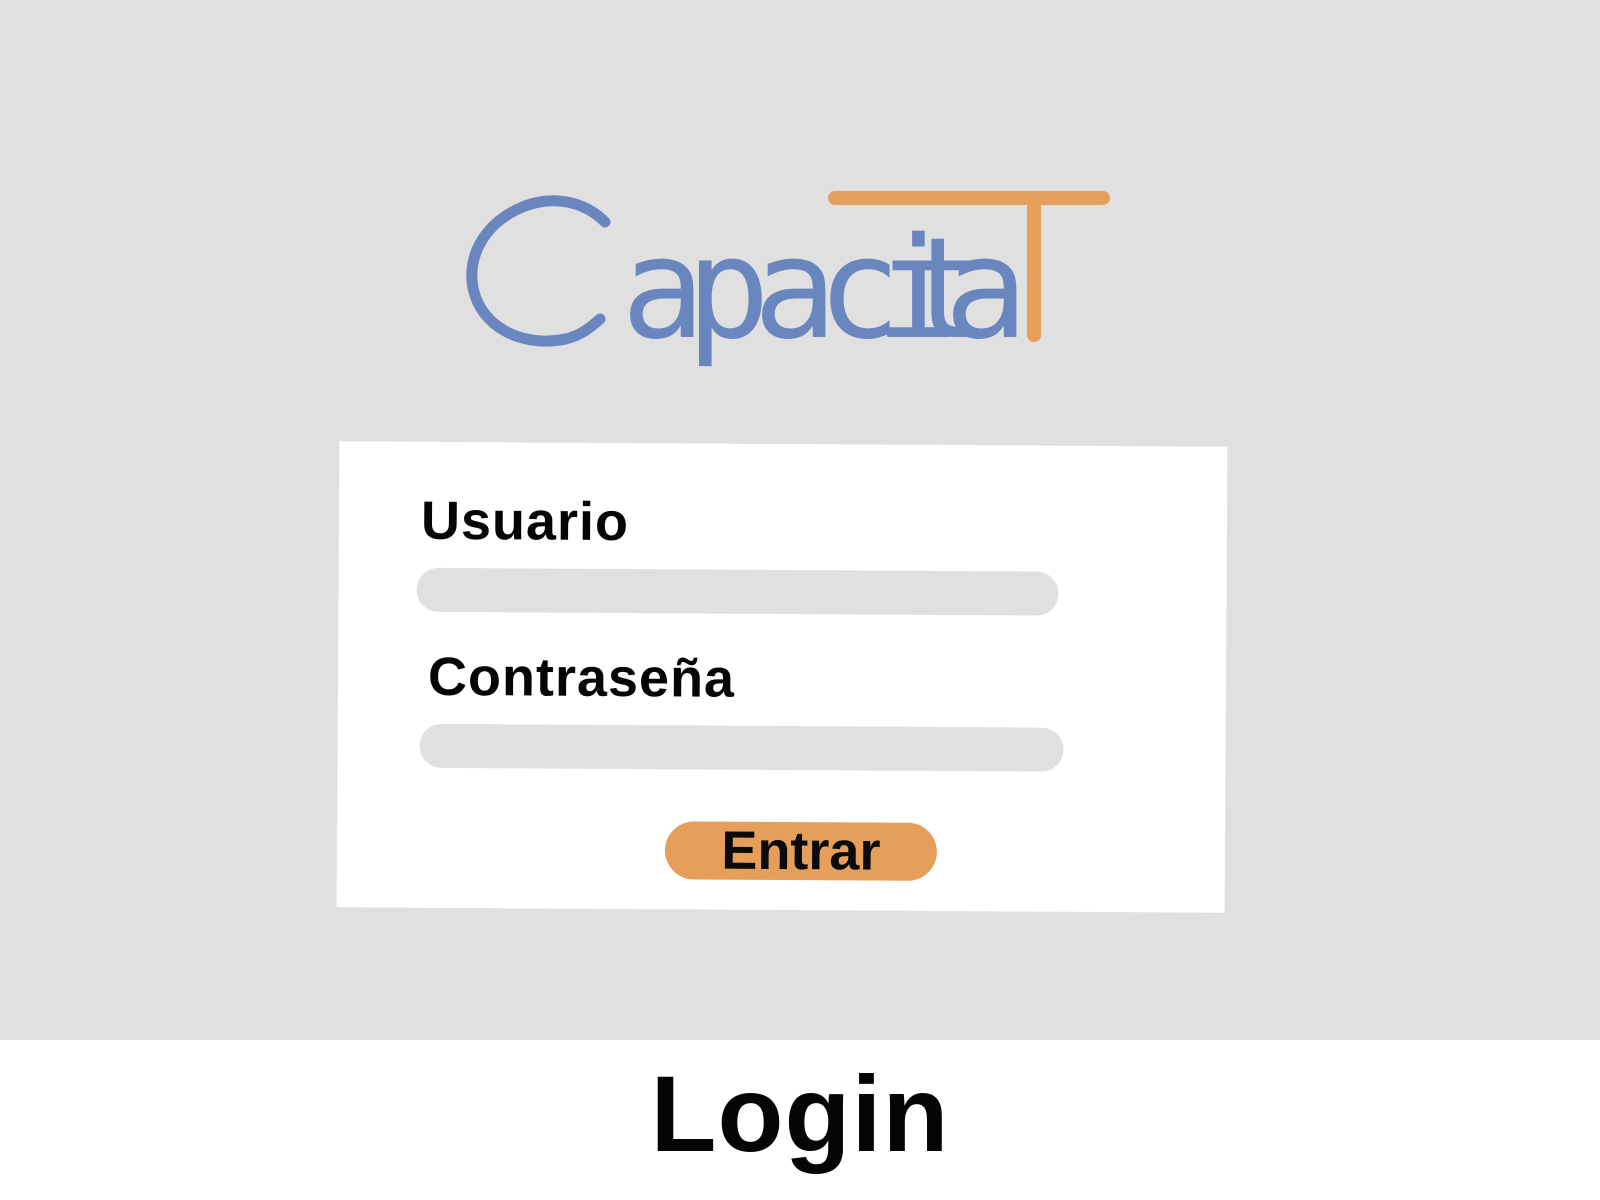  Describe the element at coordinates (525, 521) in the screenshot. I see `username-label: Usuario` at that location.